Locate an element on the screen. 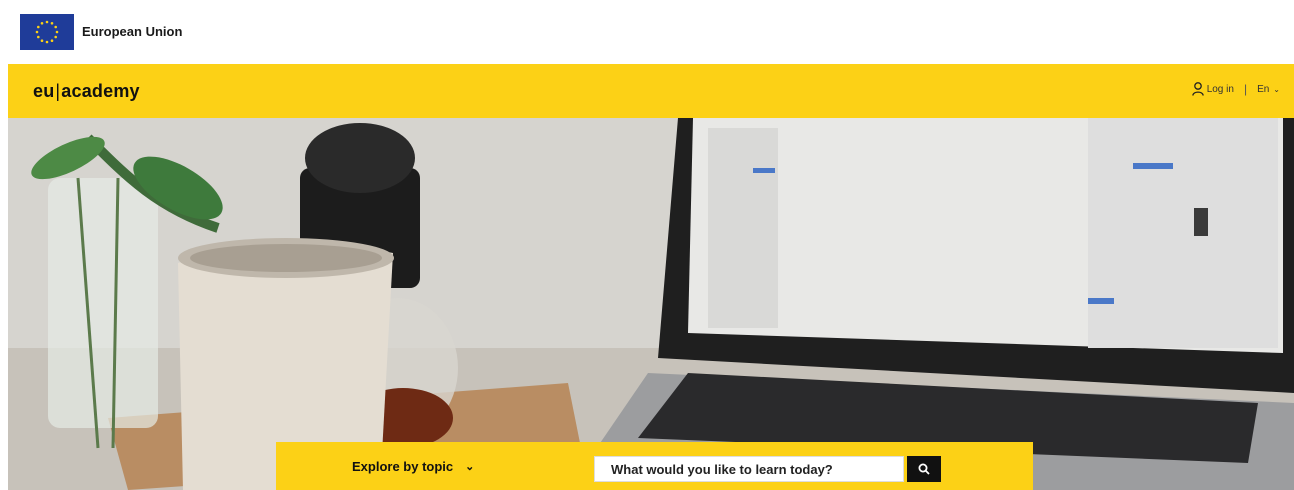  search-input is located at coordinates (749, 469).